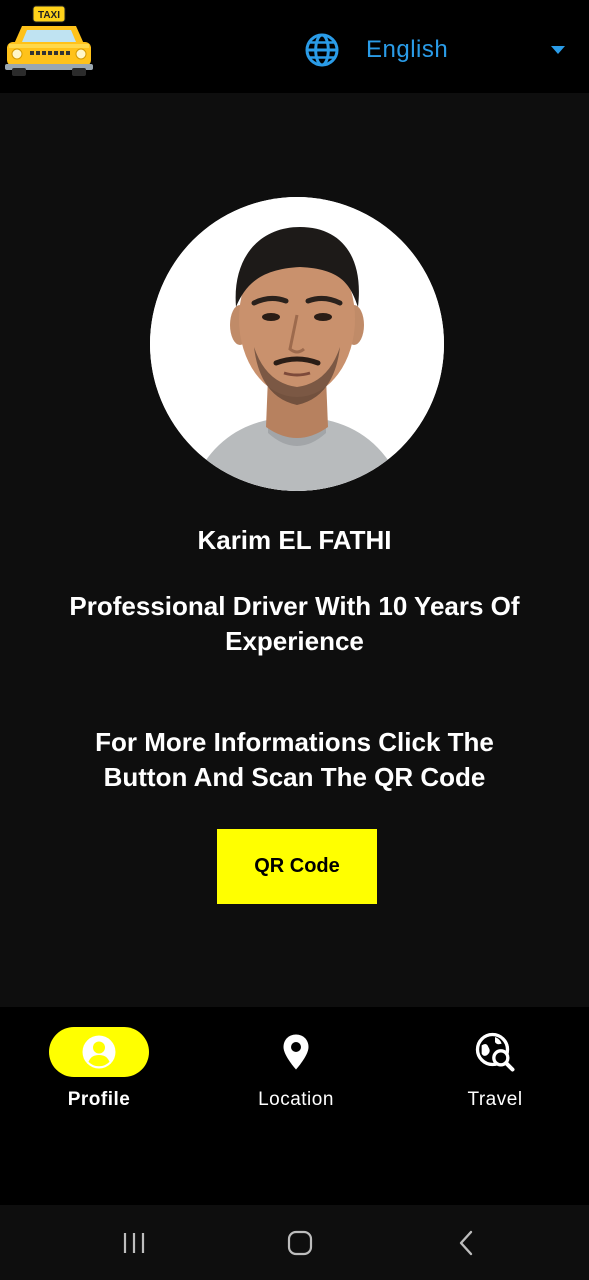  Describe the element at coordinates (322, 50) in the screenshot. I see `globe-icon` at that location.